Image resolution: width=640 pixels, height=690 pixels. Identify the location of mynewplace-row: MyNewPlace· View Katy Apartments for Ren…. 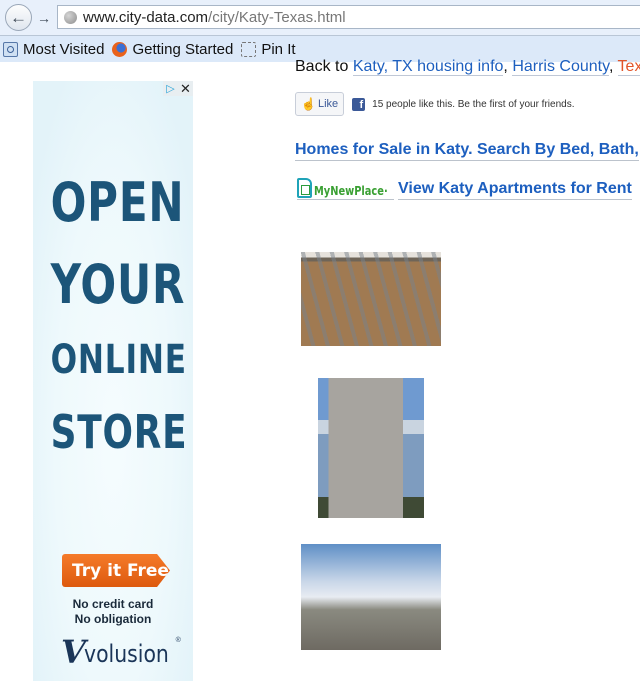
(464, 189).